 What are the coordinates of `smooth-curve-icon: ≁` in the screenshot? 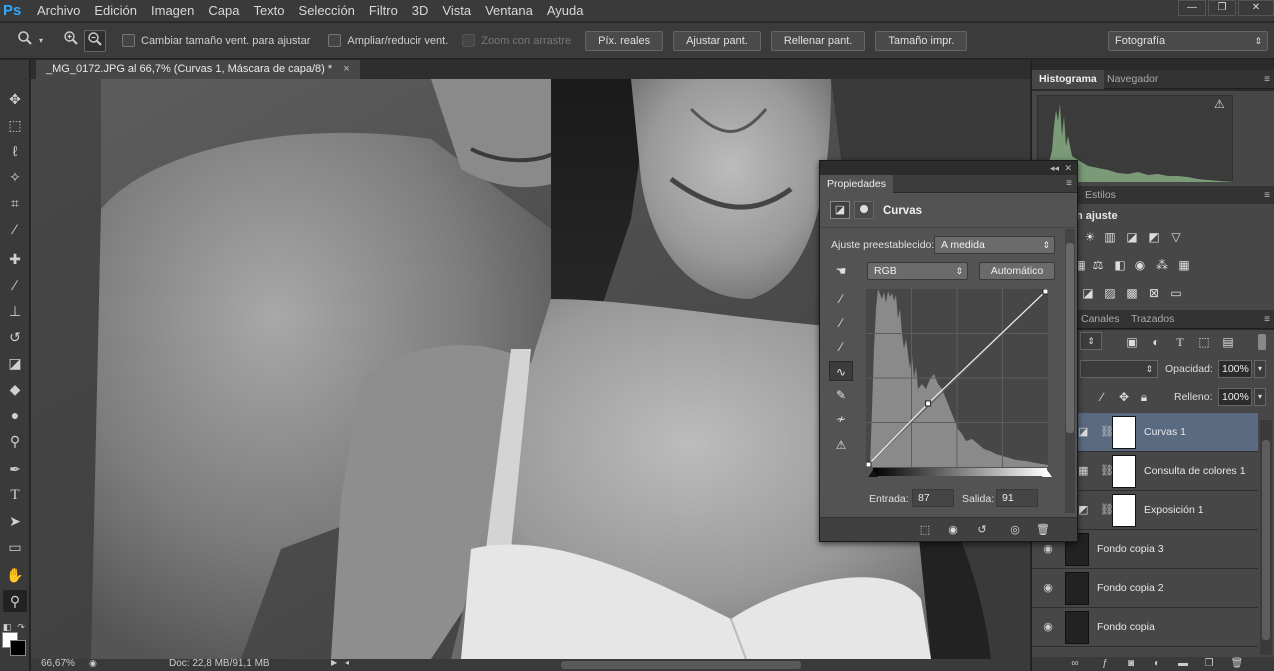 It's located at (841, 419).